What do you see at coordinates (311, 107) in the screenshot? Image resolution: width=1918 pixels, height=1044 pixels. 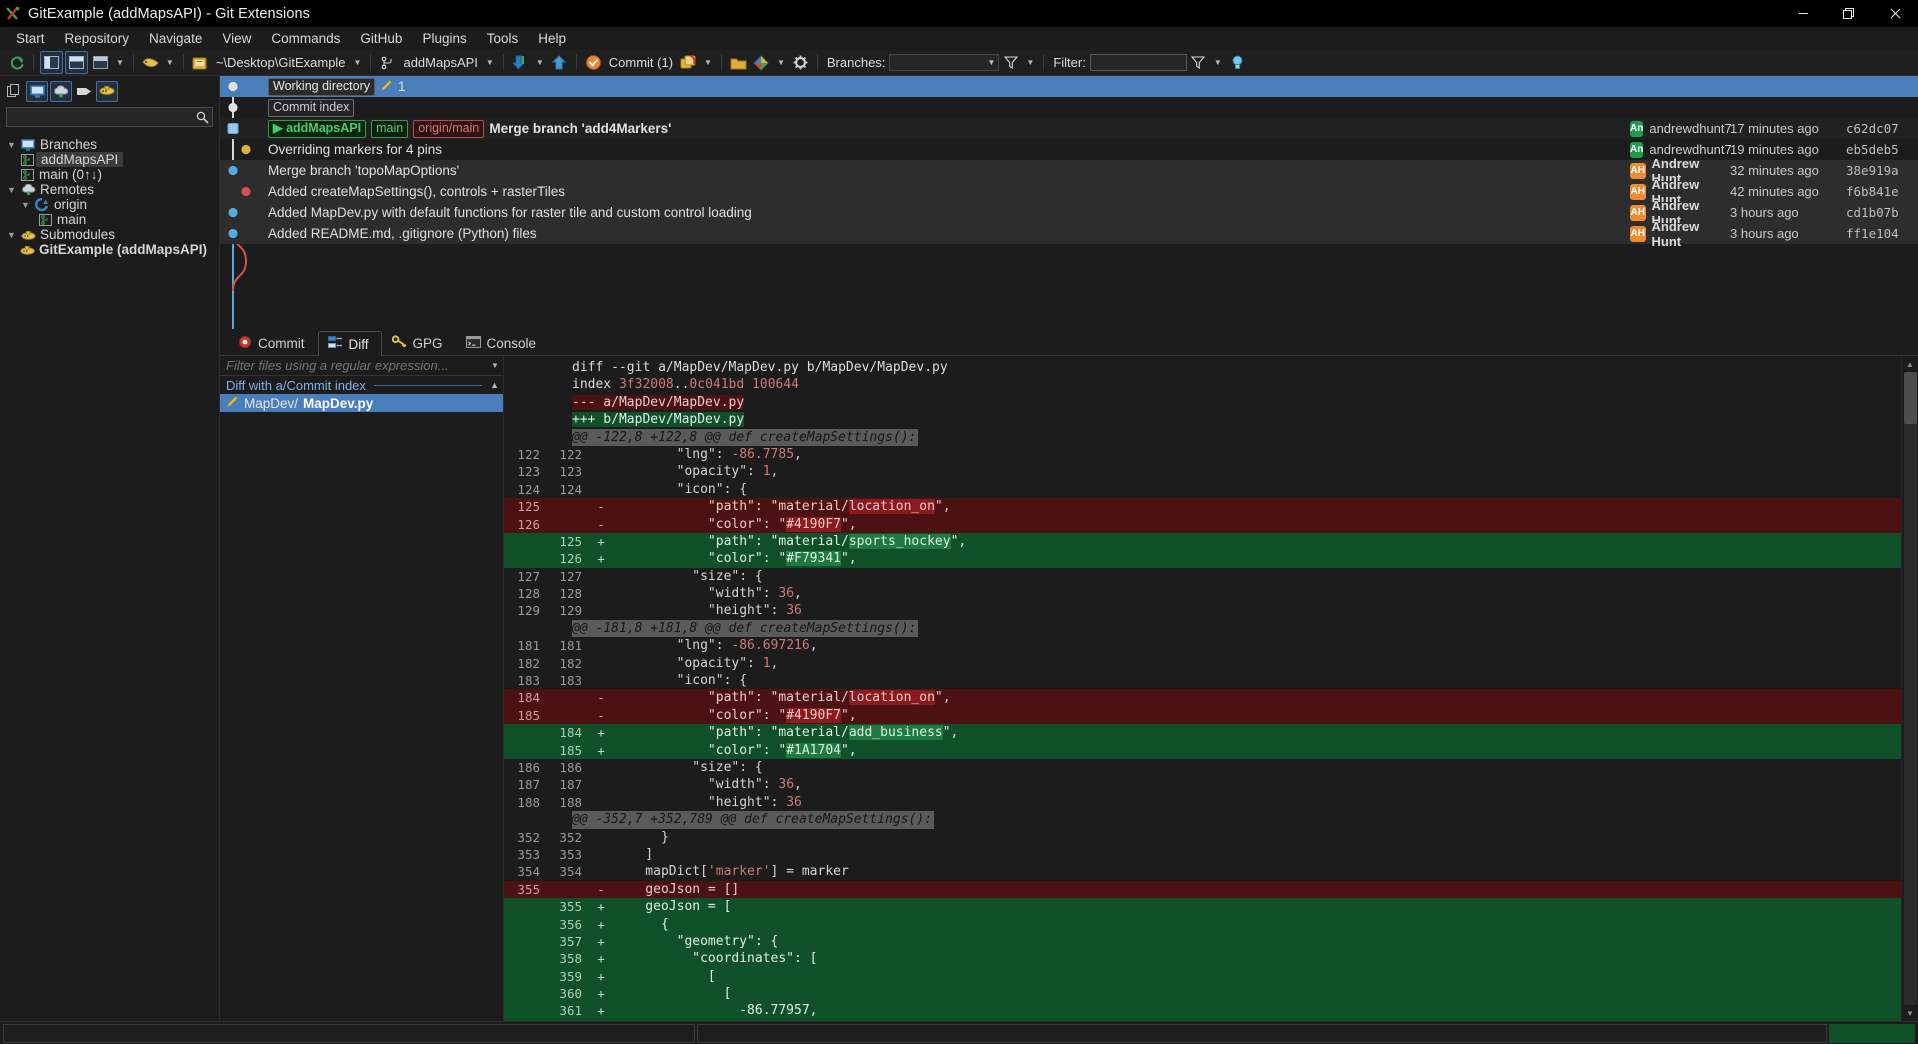 I see `commit-index-chip: Commit index` at bounding box center [311, 107].